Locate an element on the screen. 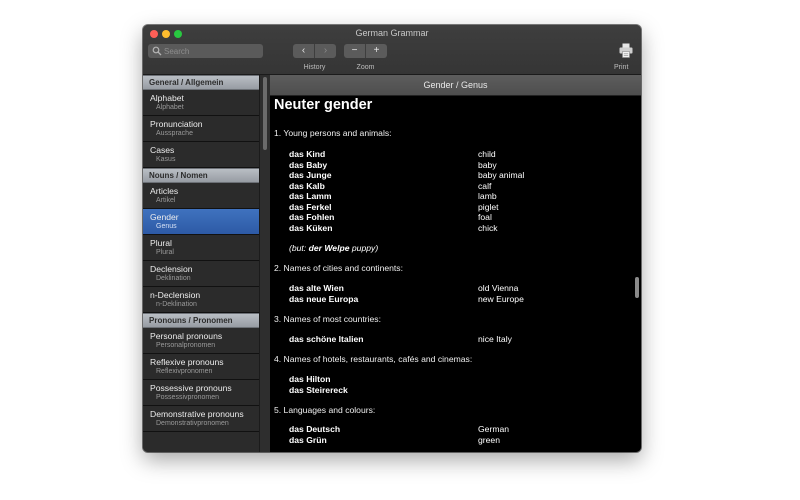  search-field is located at coordinates (205, 51).